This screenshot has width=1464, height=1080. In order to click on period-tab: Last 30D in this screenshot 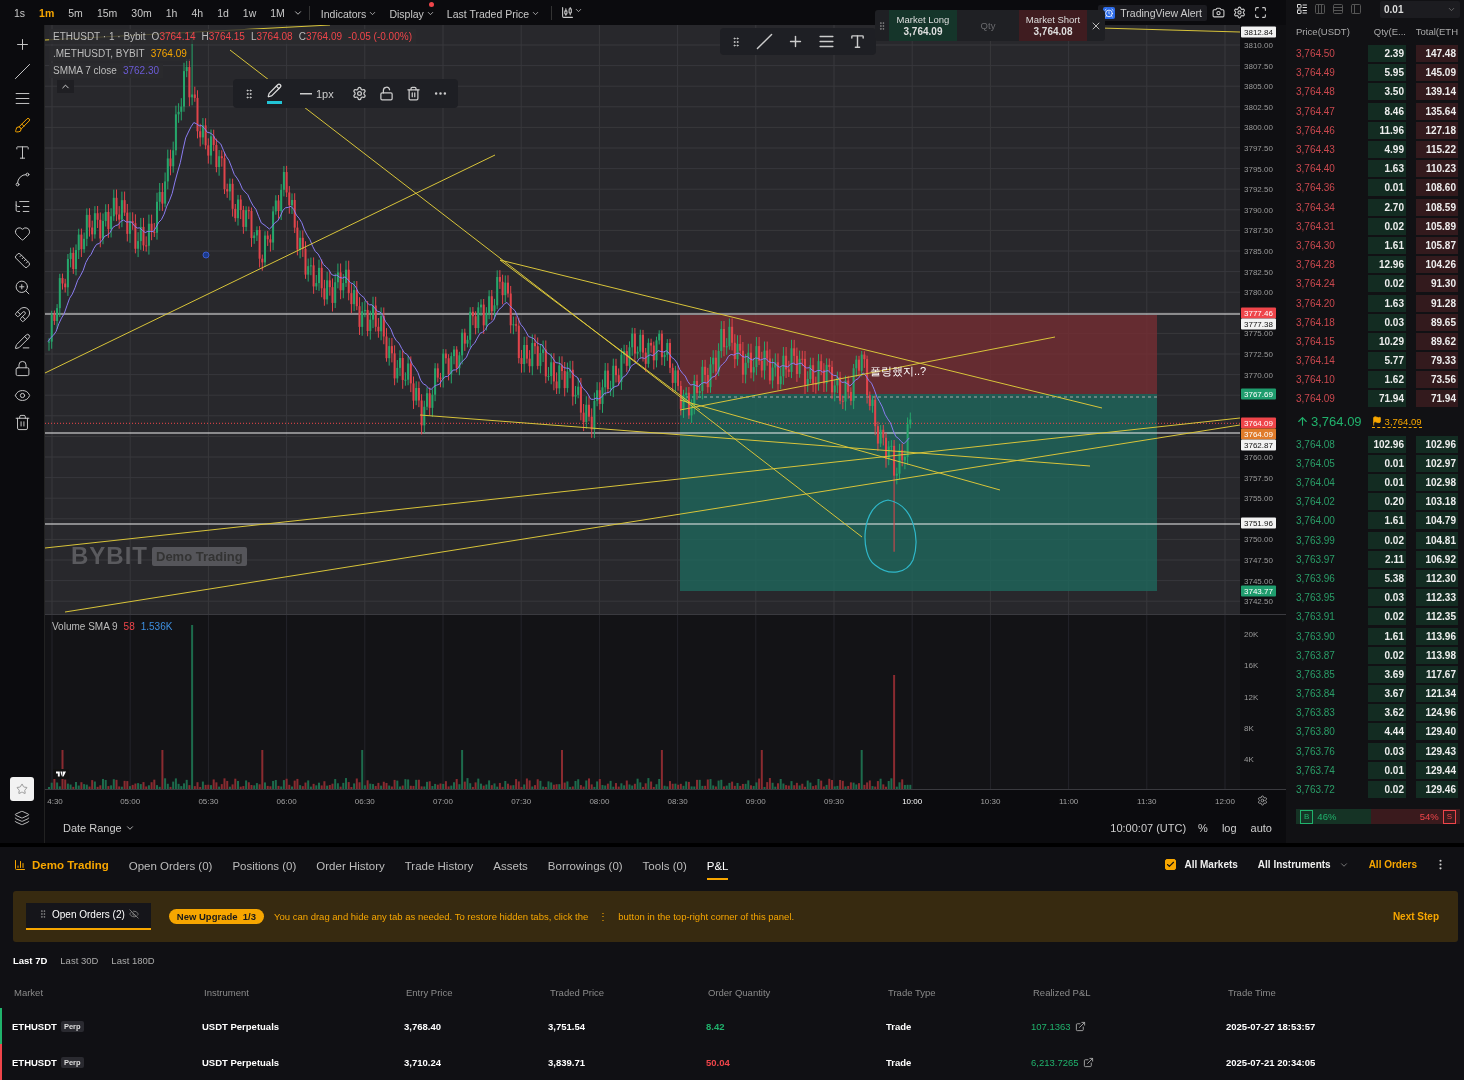, I will do `click(79, 960)`.